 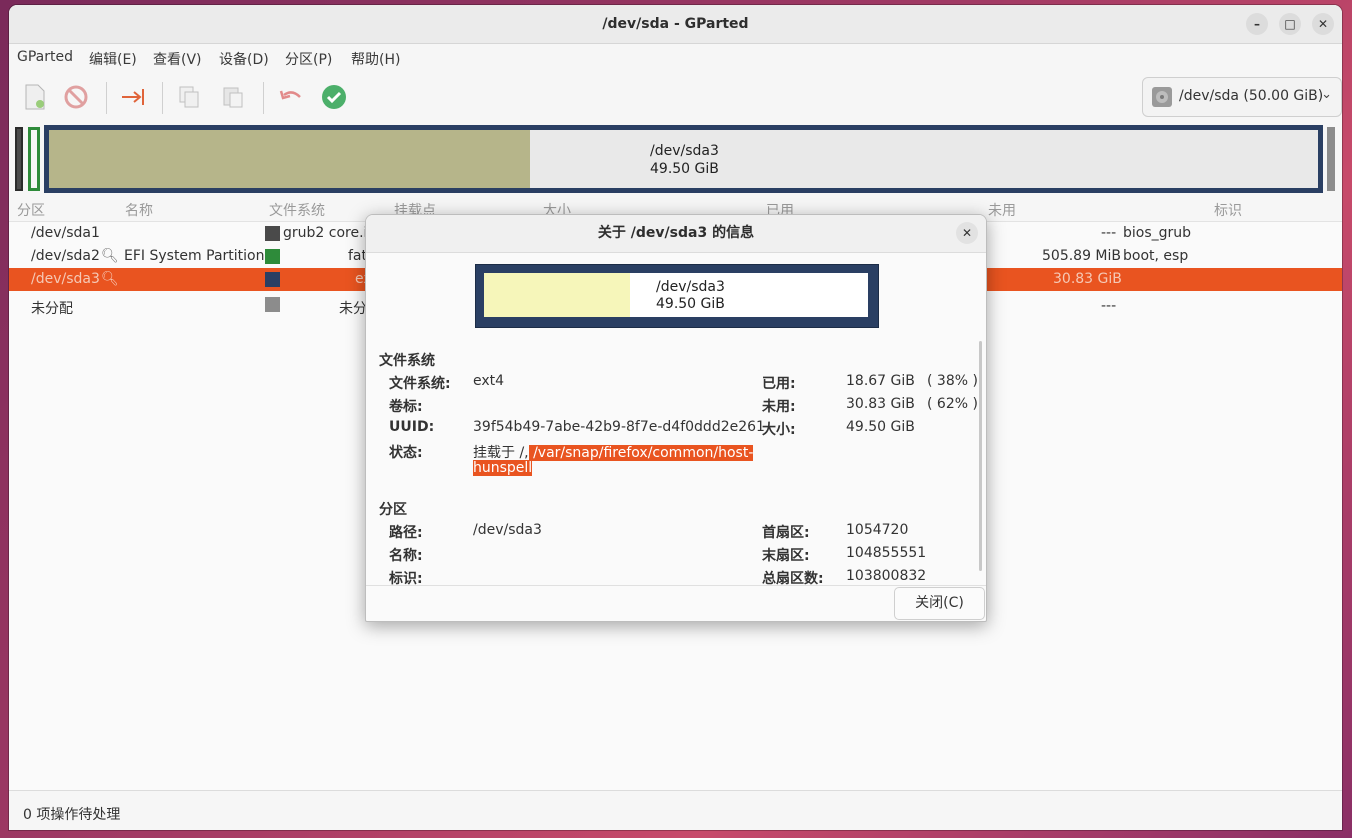 I want to click on device-selector: /dev/sda (50.00 GiB) ⌄, so click(x=1242, y=97).